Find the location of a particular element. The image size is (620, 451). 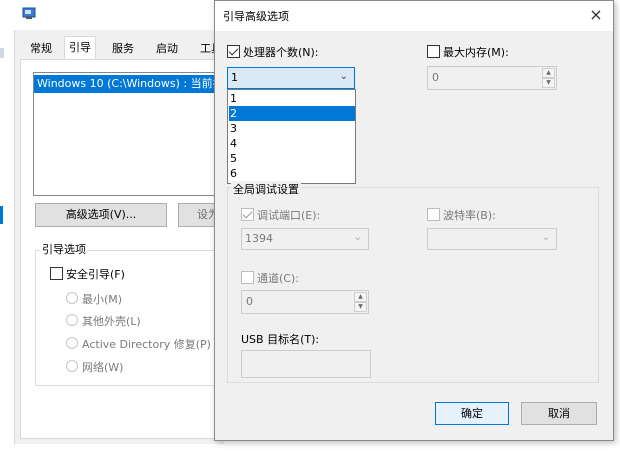

max-memory-spinner: 0 ▲ ▼ is located at coordinates (492, 78).